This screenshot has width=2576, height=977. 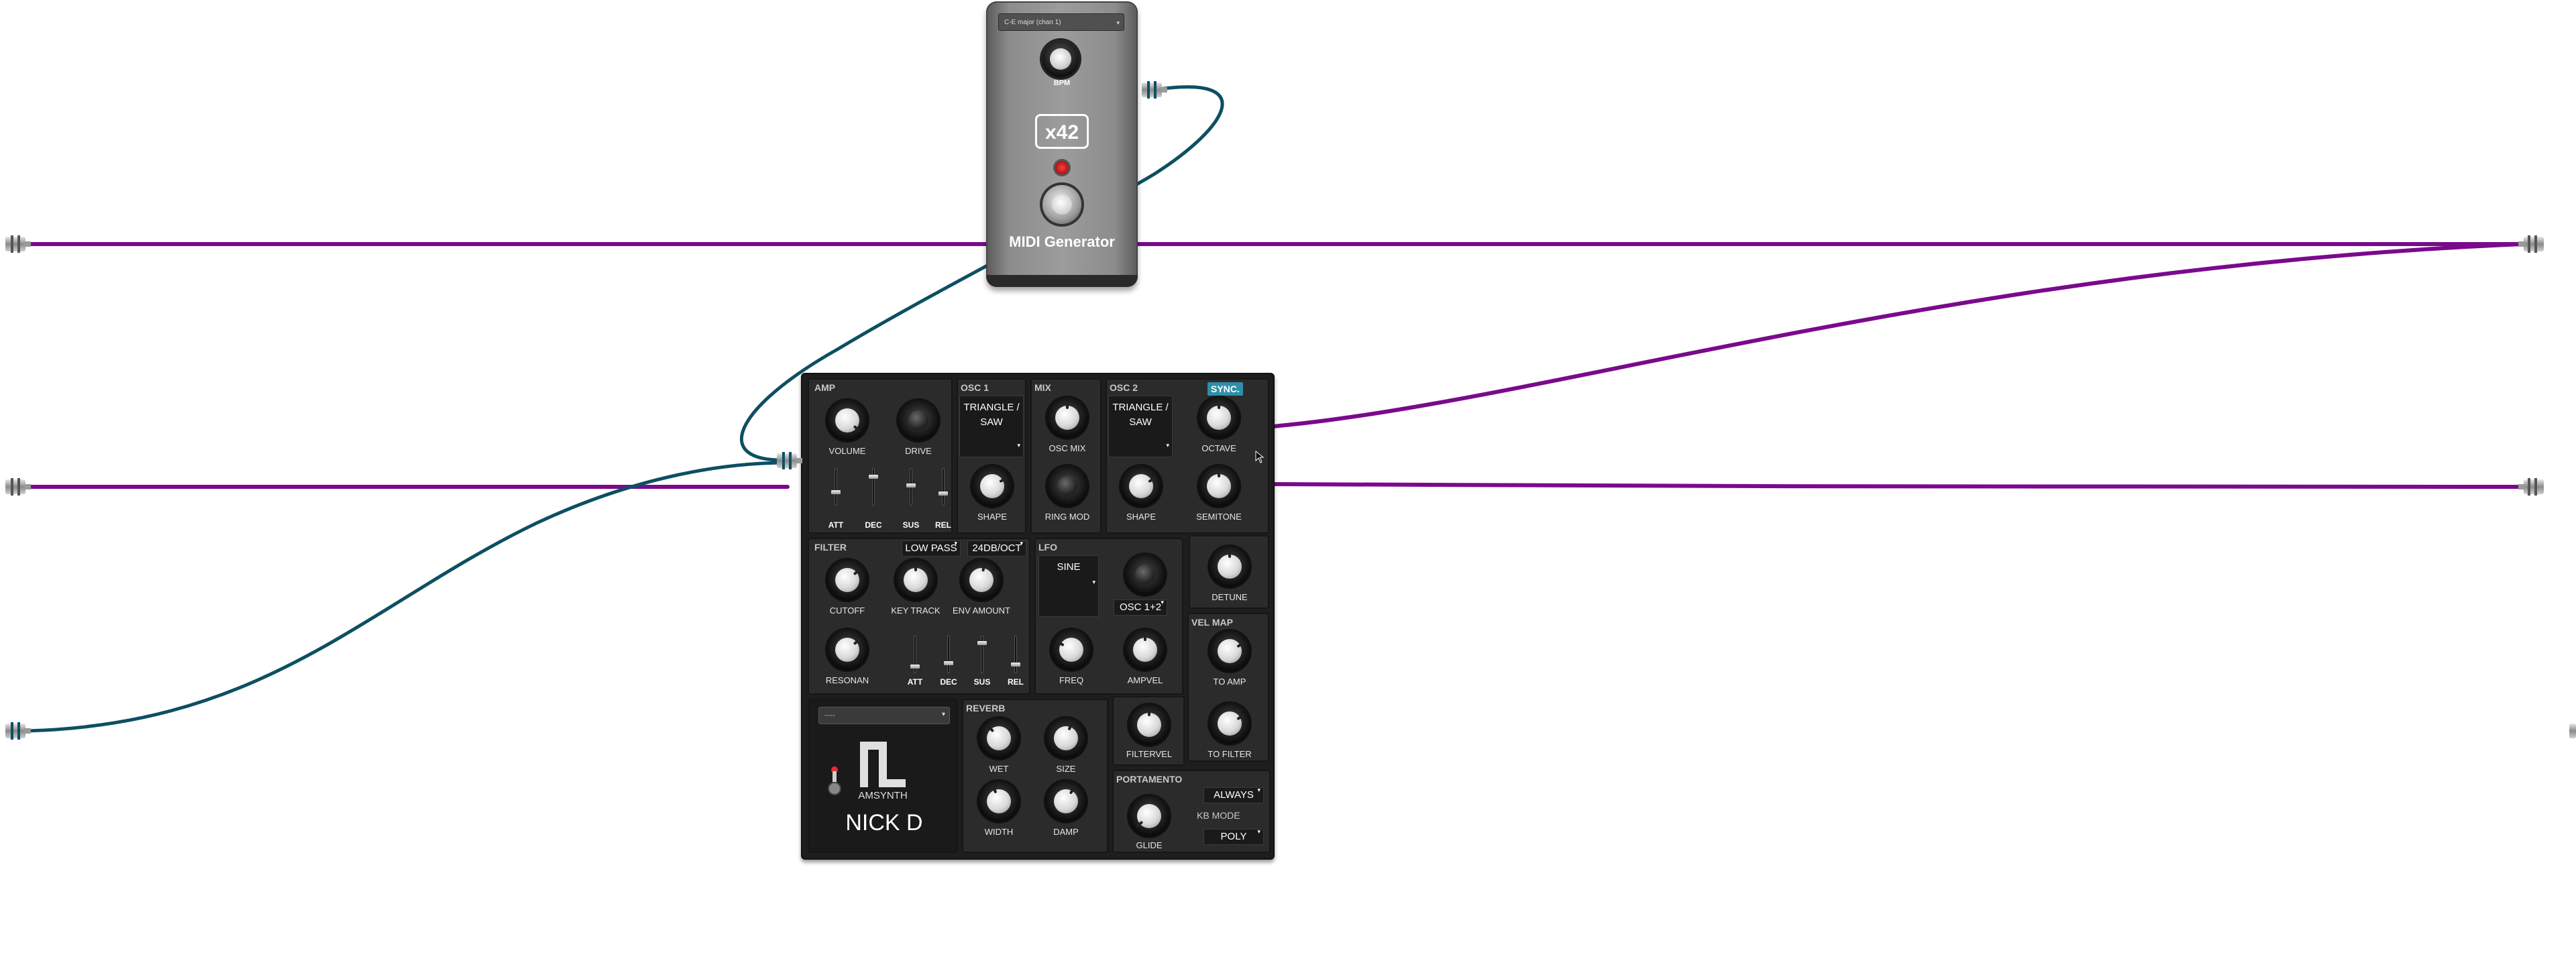 I want to click on amp-att-label: ATT, so click(x=836, y=525).